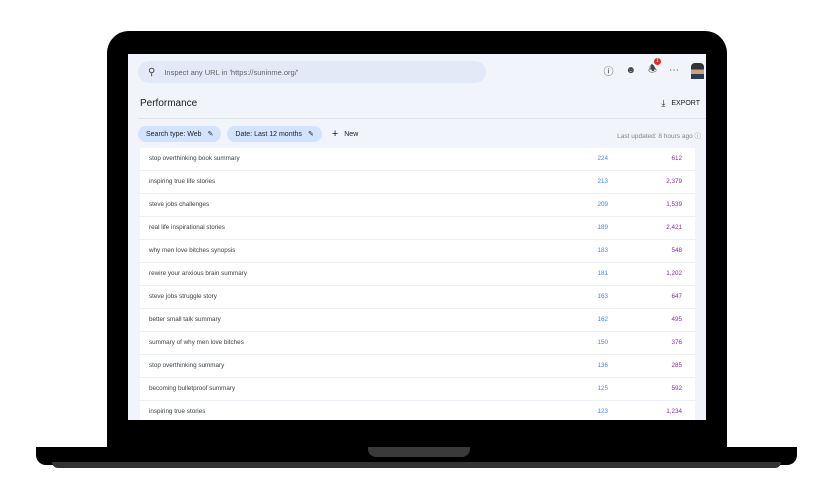 This screenshot has height=500, width=833. I want to click on impressions-cell: 376, so click(676, 342).